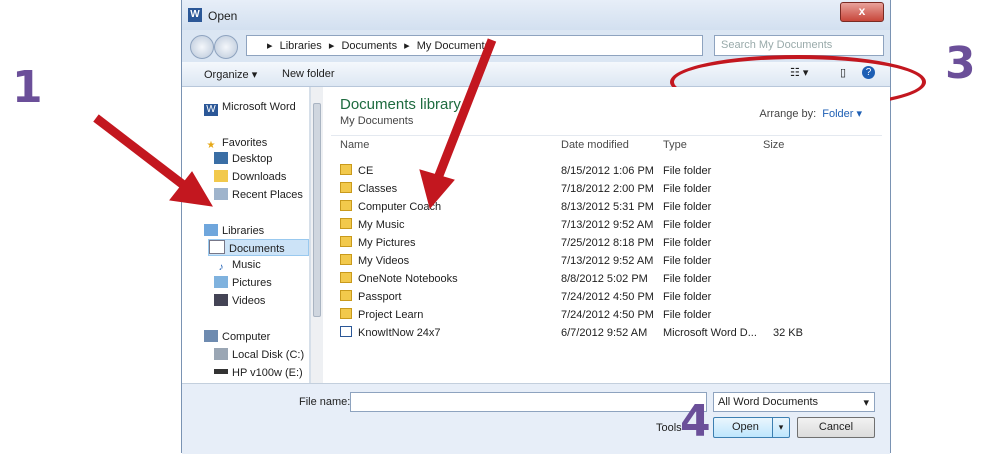 Image resolution: width=981 pixels, height=454 pixels. Describe the element at coordinates (221, 300) in the screenshot. I see `videos-icon` at that location.